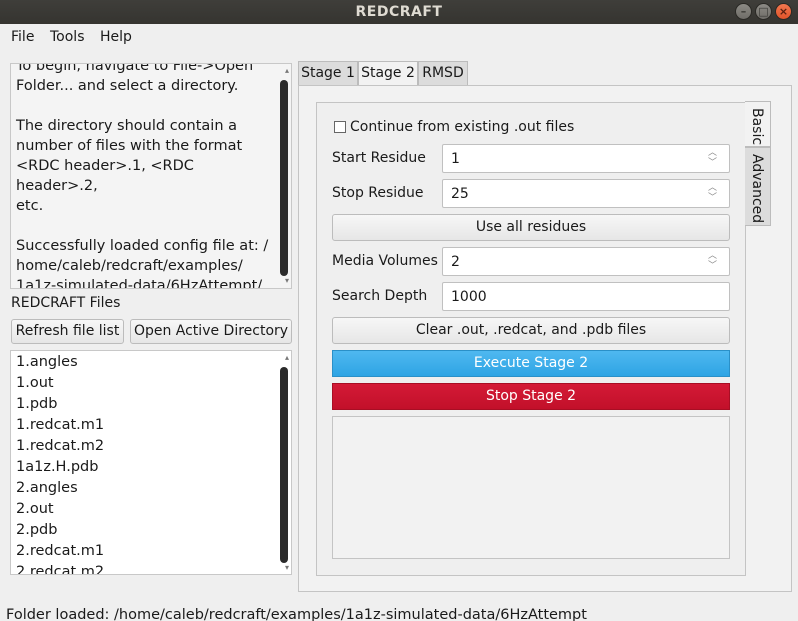 Image resolution: width=798 pixels, height=621 pixels. What do you see at coordinates (60, 569) in the screenshot?
I see `list-item: 2.redcat.m2` at bounding box center [60, 569].